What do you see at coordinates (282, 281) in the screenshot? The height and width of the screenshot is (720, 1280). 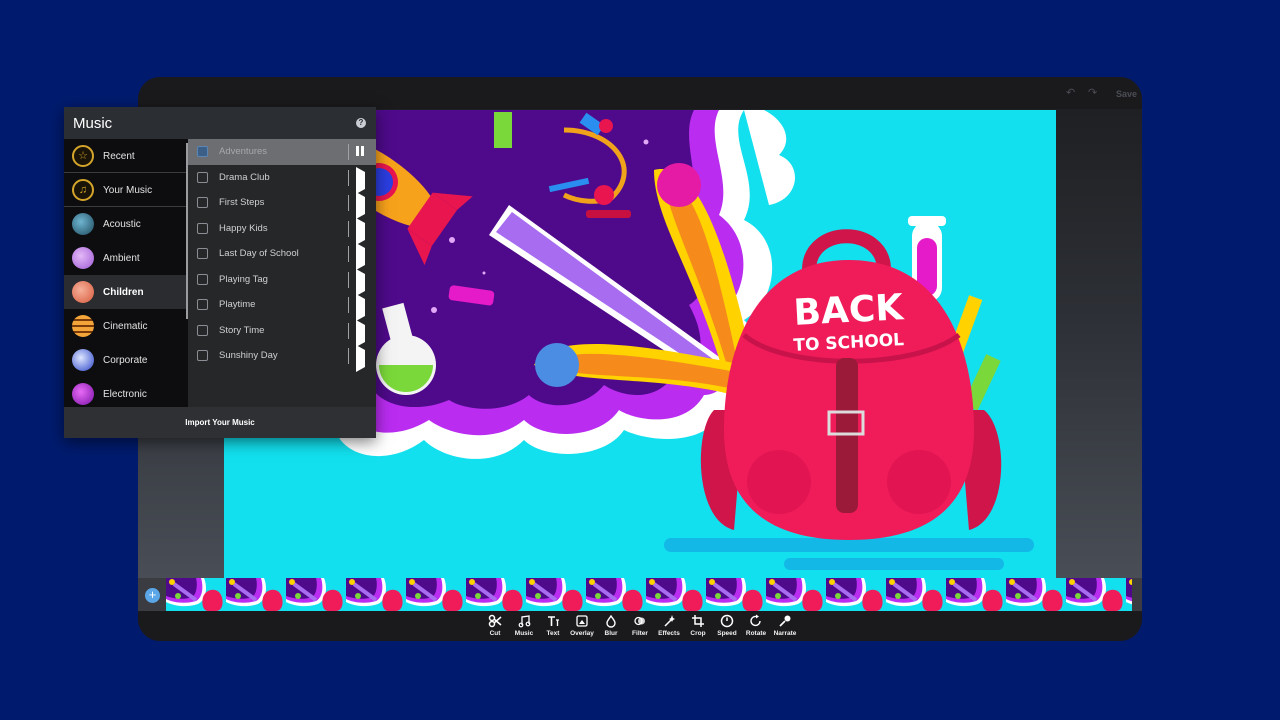 I see `track-row: Playing Tag` at bounding box center [282, 281].